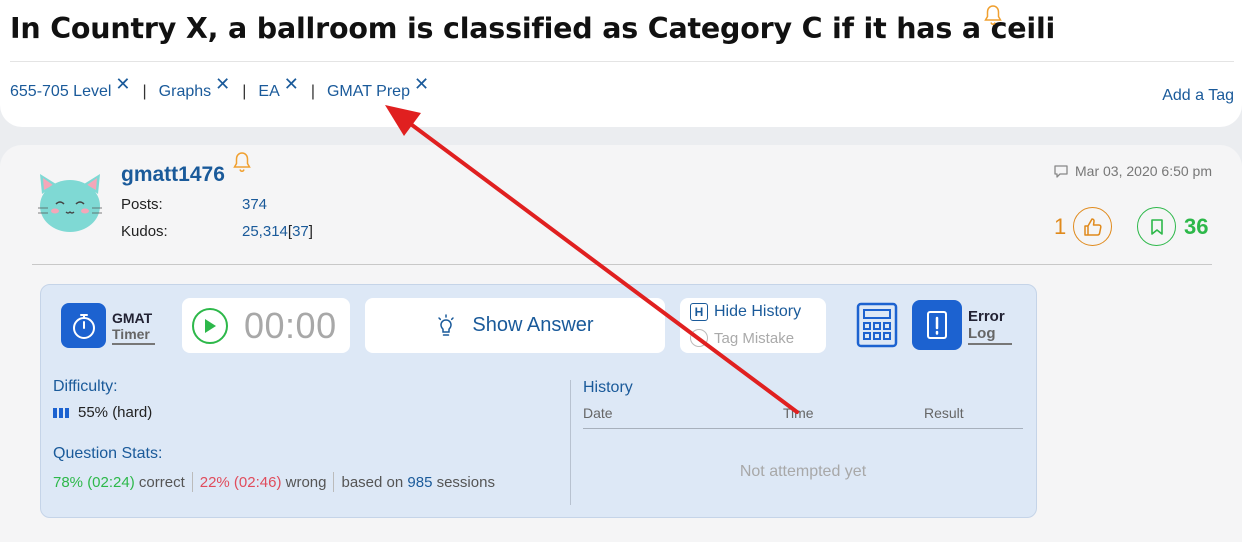 This screenshot has width=1242, height=542. I want to click on avatar, so click(70, 203).